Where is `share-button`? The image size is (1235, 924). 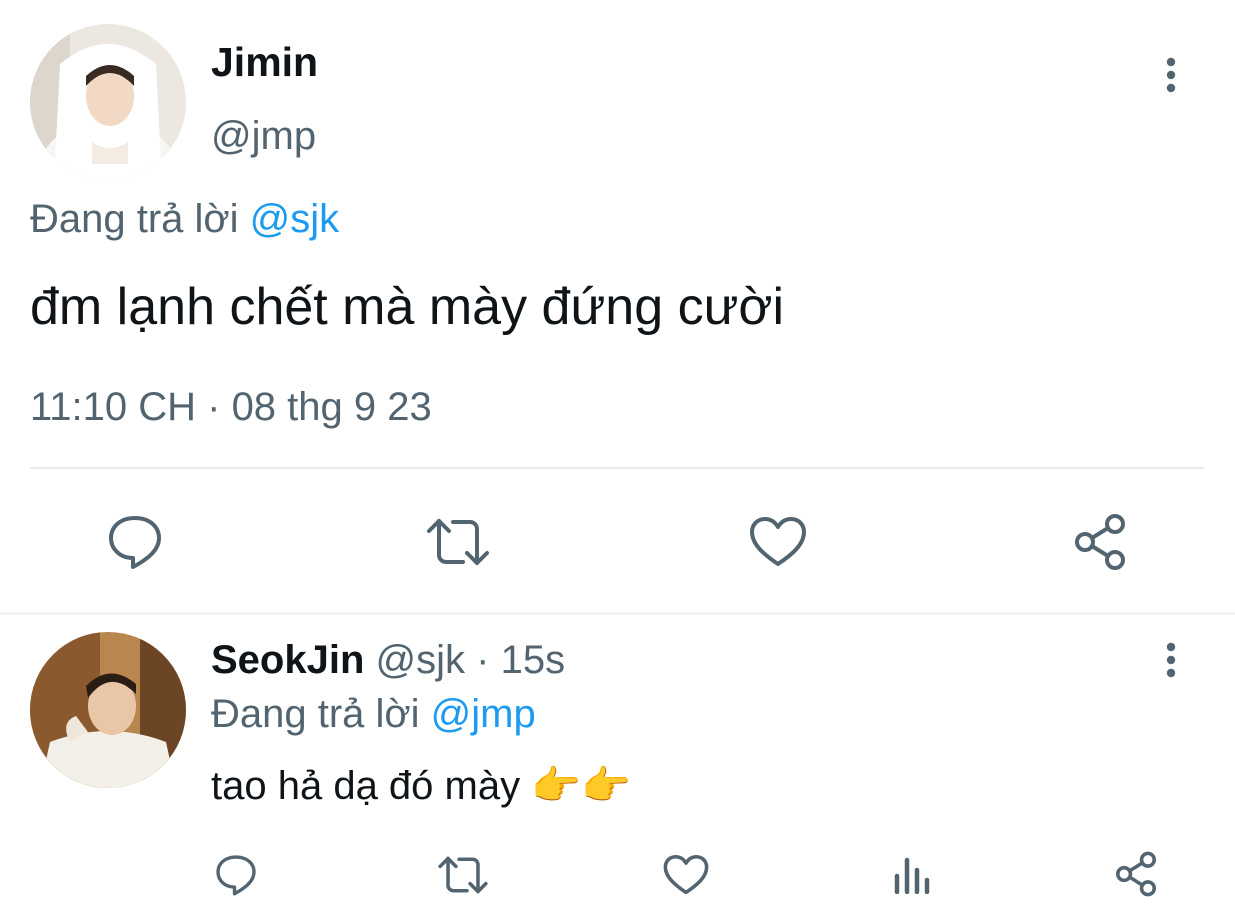 share-button is located at coordinates (1100, 542).